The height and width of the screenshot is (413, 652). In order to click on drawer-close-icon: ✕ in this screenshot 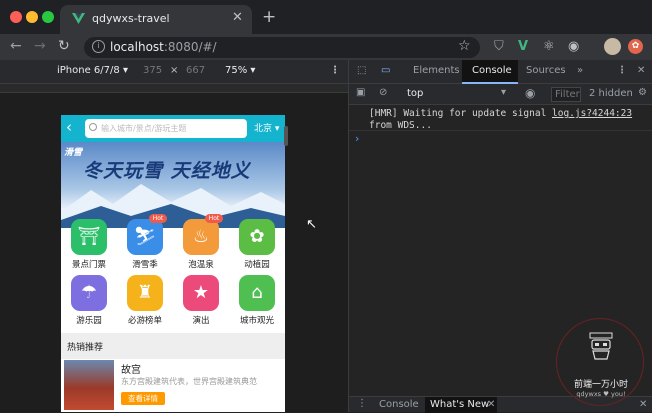, I will do `click(643, 404)`.